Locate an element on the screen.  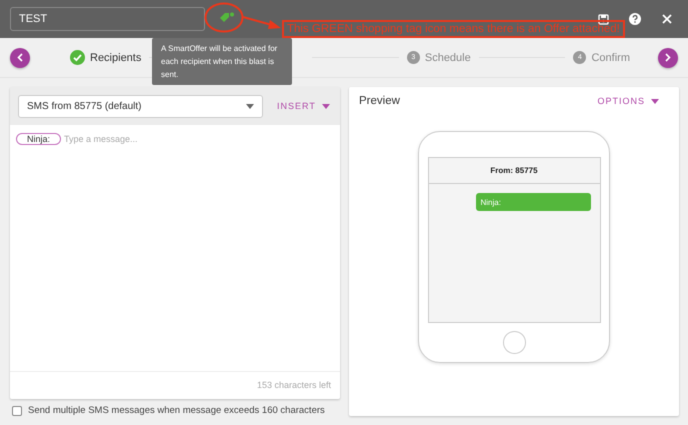
previous-button is located at coordinates (20, 58).